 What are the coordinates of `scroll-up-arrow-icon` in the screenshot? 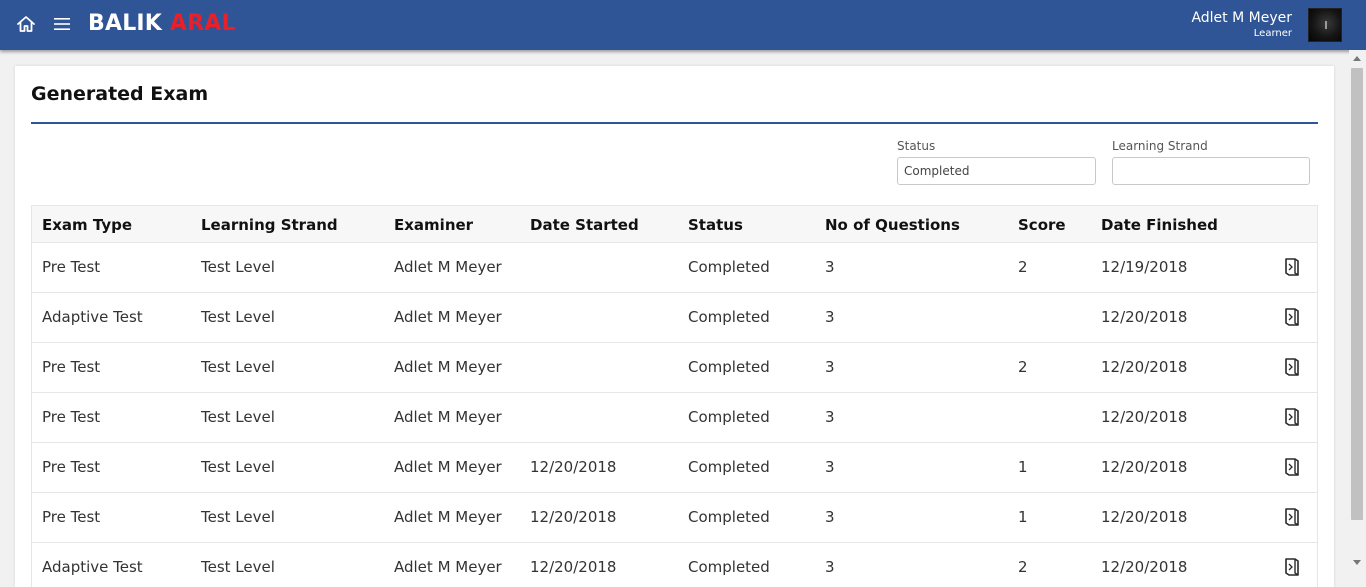 It's located at (1357, 58).